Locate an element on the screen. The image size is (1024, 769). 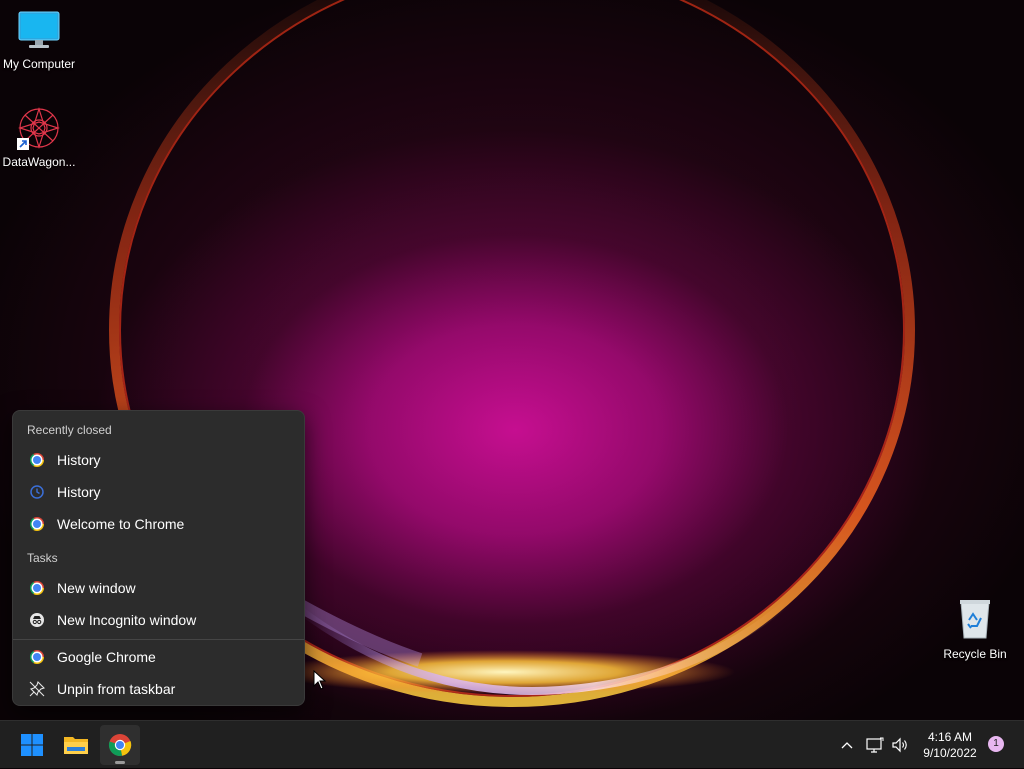
volume-icon is located at coordinates (899, 745).